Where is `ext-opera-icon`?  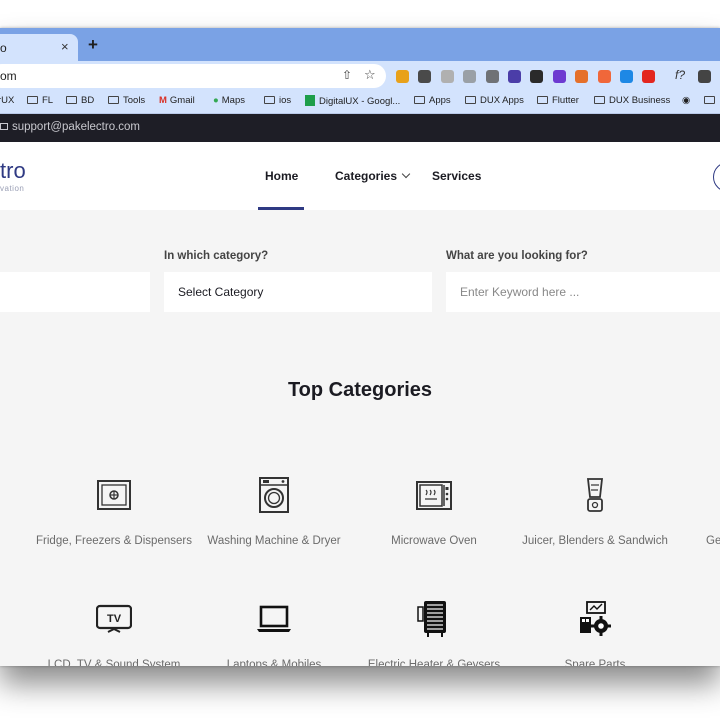 ext-opera-icon is located at coordinates (649, 76).